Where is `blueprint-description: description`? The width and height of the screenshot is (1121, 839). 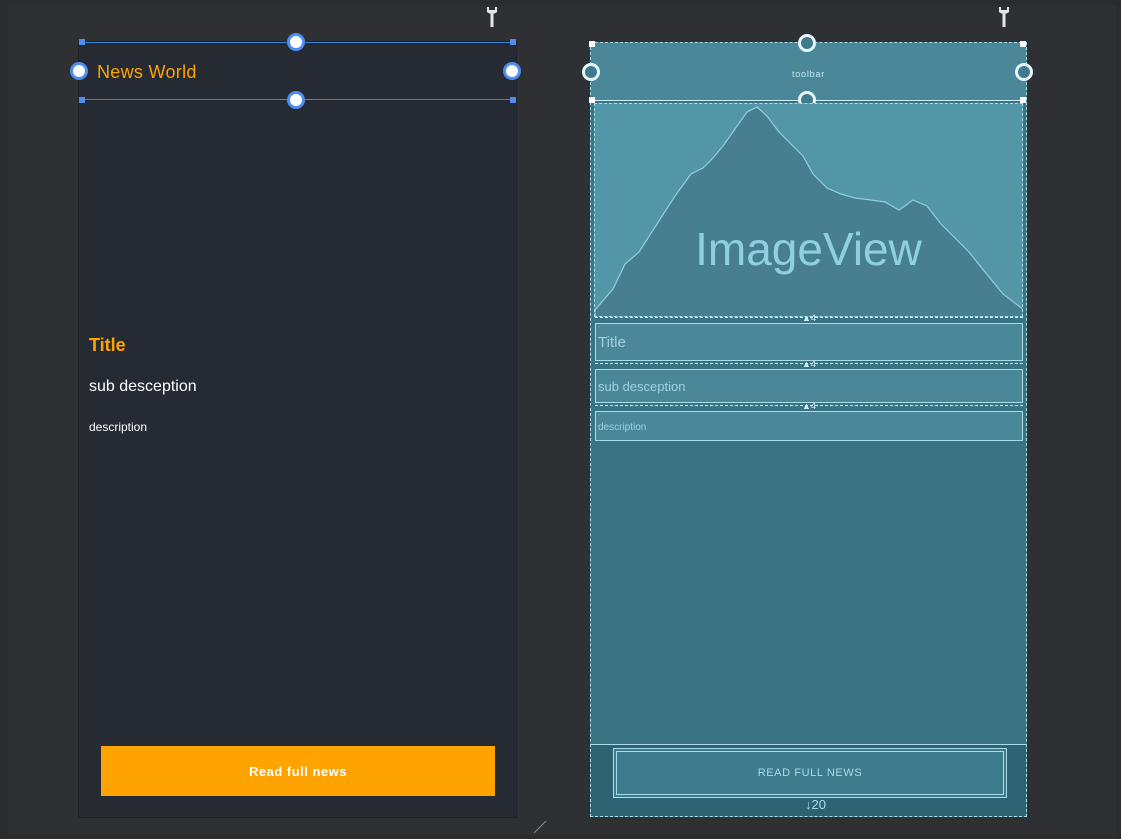
blueprint-description: description is located at coordinates (809, 426).